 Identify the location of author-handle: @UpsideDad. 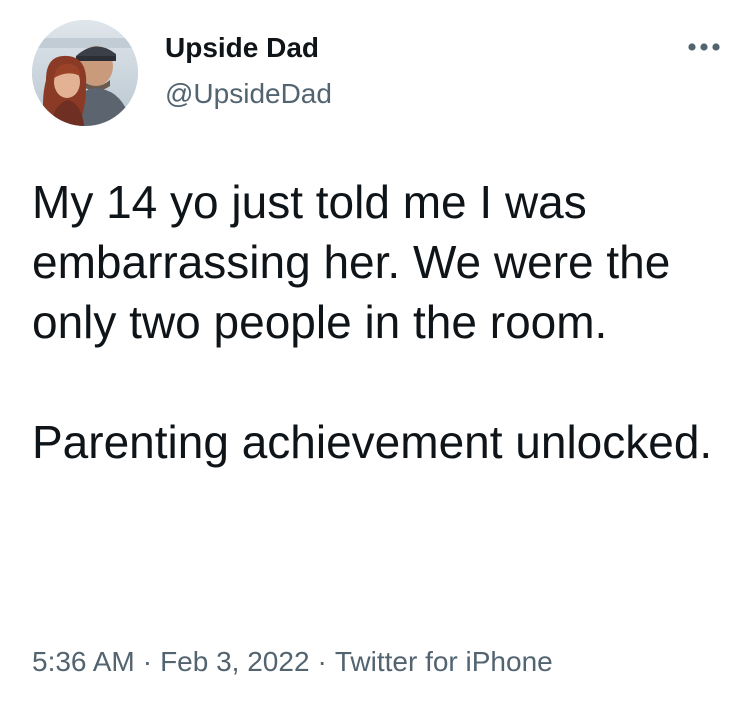
(248, 94).